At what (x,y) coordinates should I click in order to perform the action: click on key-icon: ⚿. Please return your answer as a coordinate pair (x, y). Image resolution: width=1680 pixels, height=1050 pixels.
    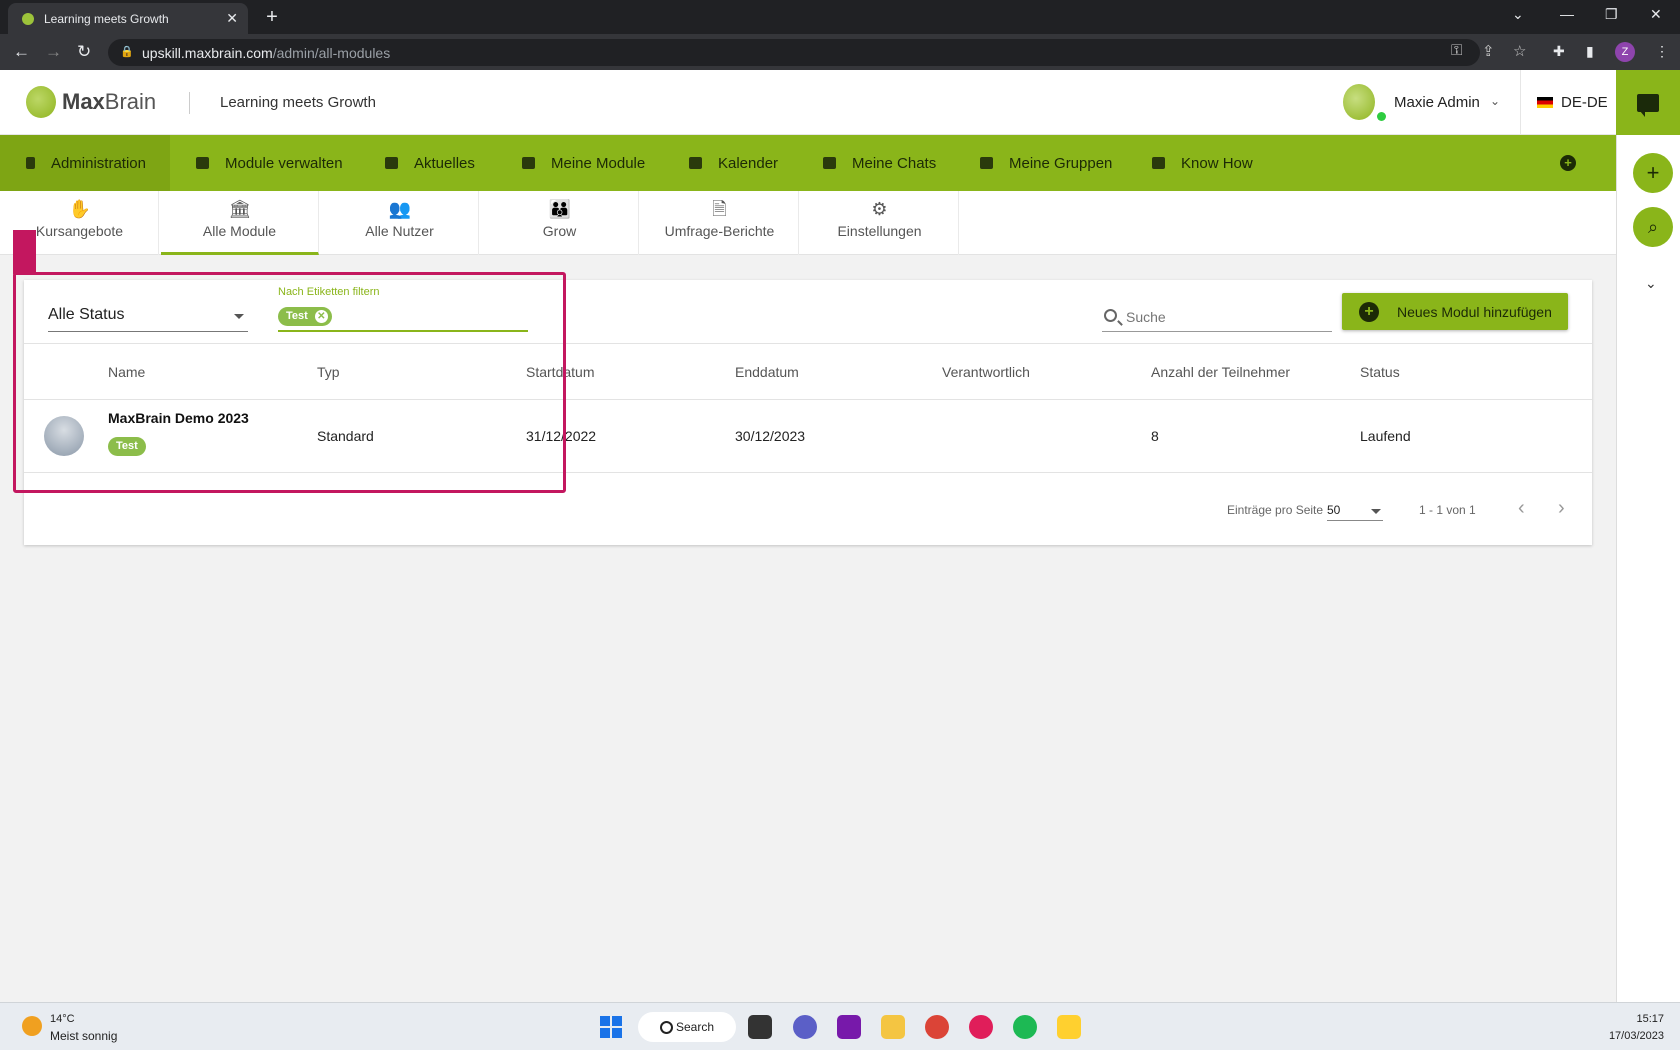
    Looking at the image, I should click on (1456, 50).